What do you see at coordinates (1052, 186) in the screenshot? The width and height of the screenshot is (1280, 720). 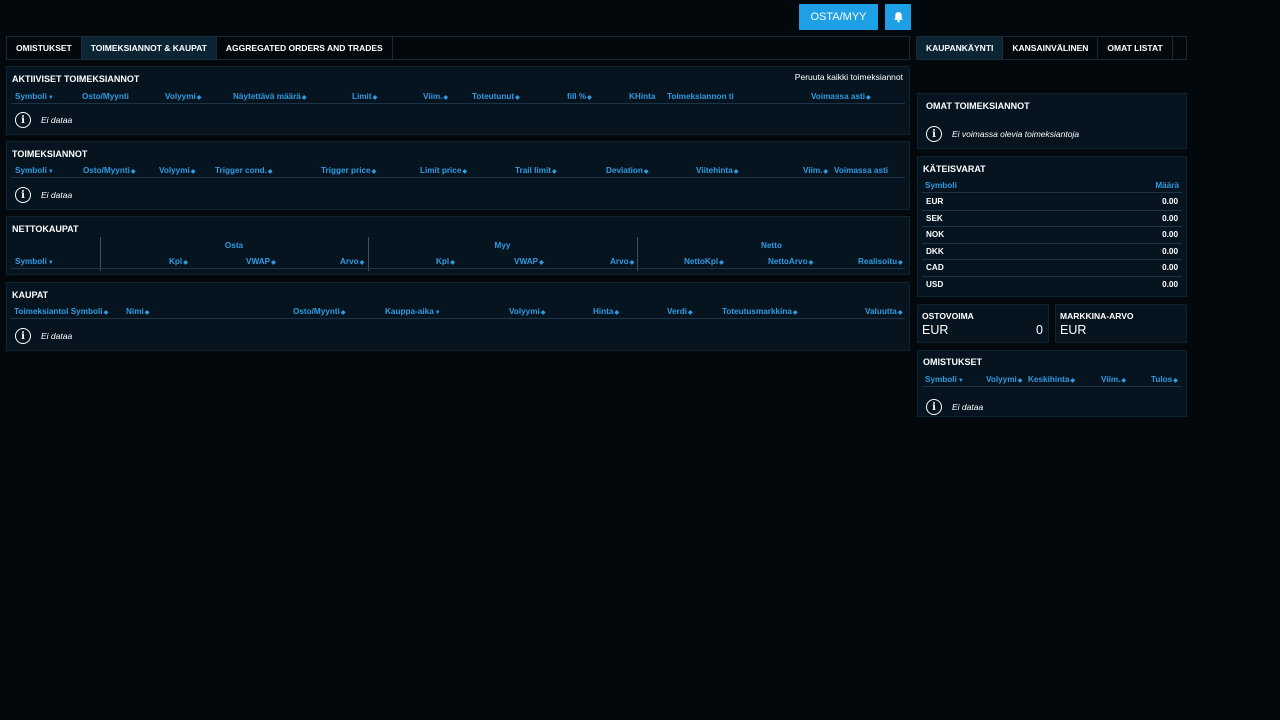 I see `cash-header: Symboli Määrä` at bounding box center [1052, 186].